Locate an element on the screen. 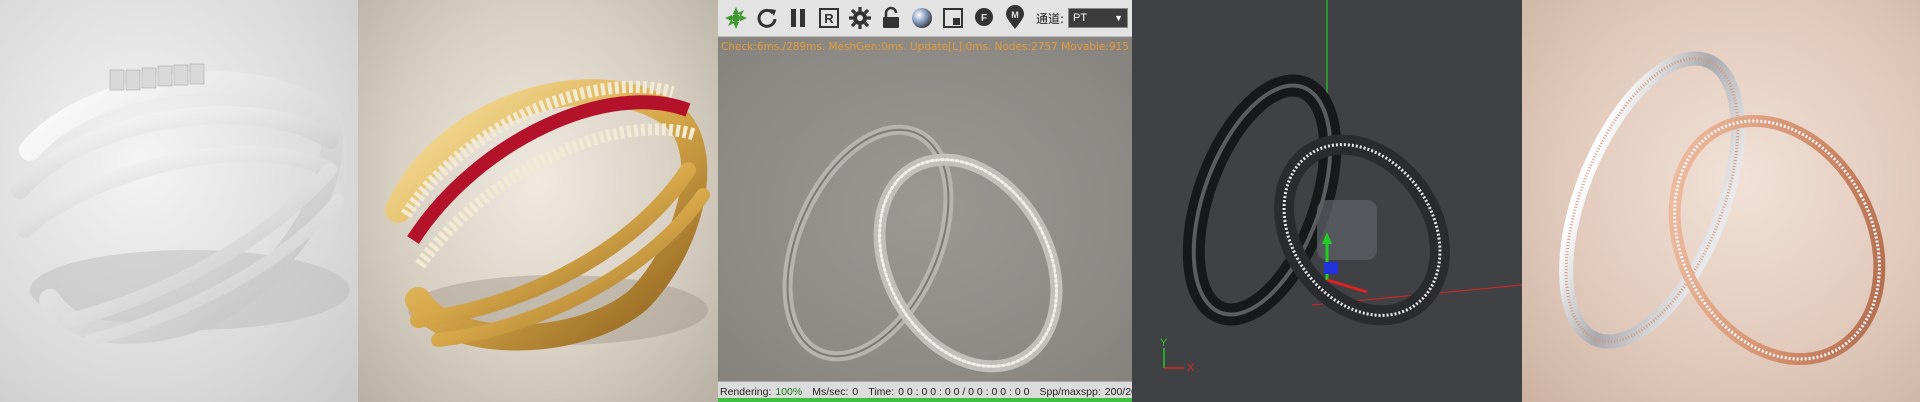 The width and height of the screenshot is (1920, 402). camera-button is located at coordinates (953, 18).